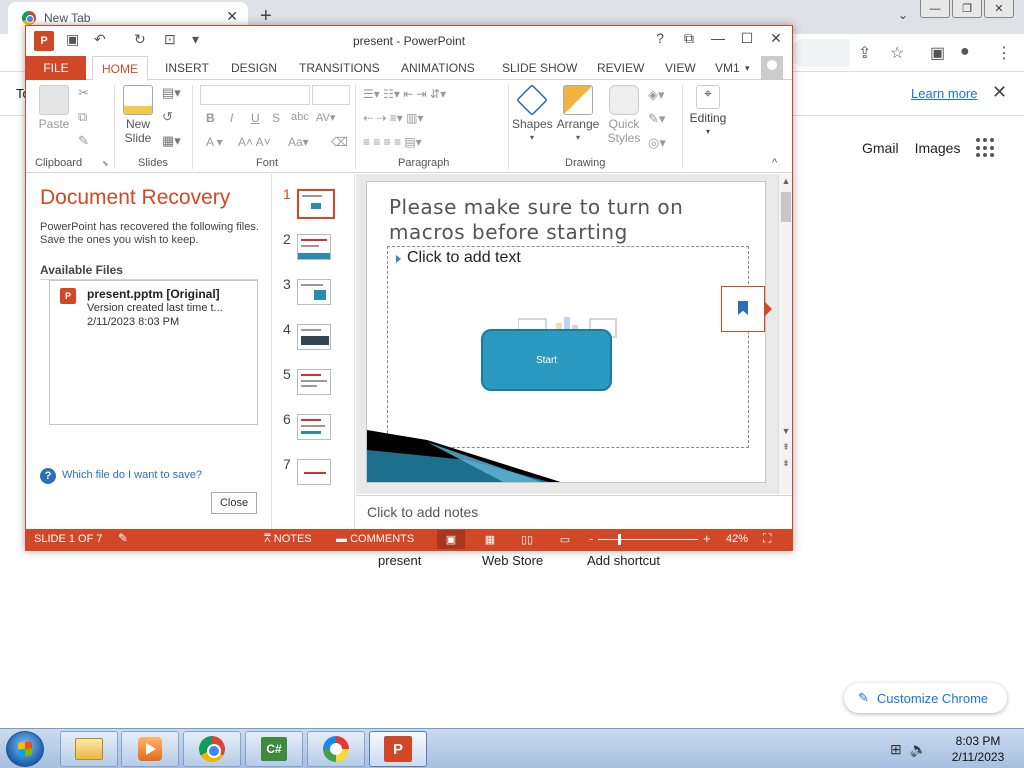 The height and width of the screenshot is (768, 1024). What do you see at coordinates (313, 341) in the screenshot?
I see `slide-thumbnail-4: 4` at bounding box center [313, 341].